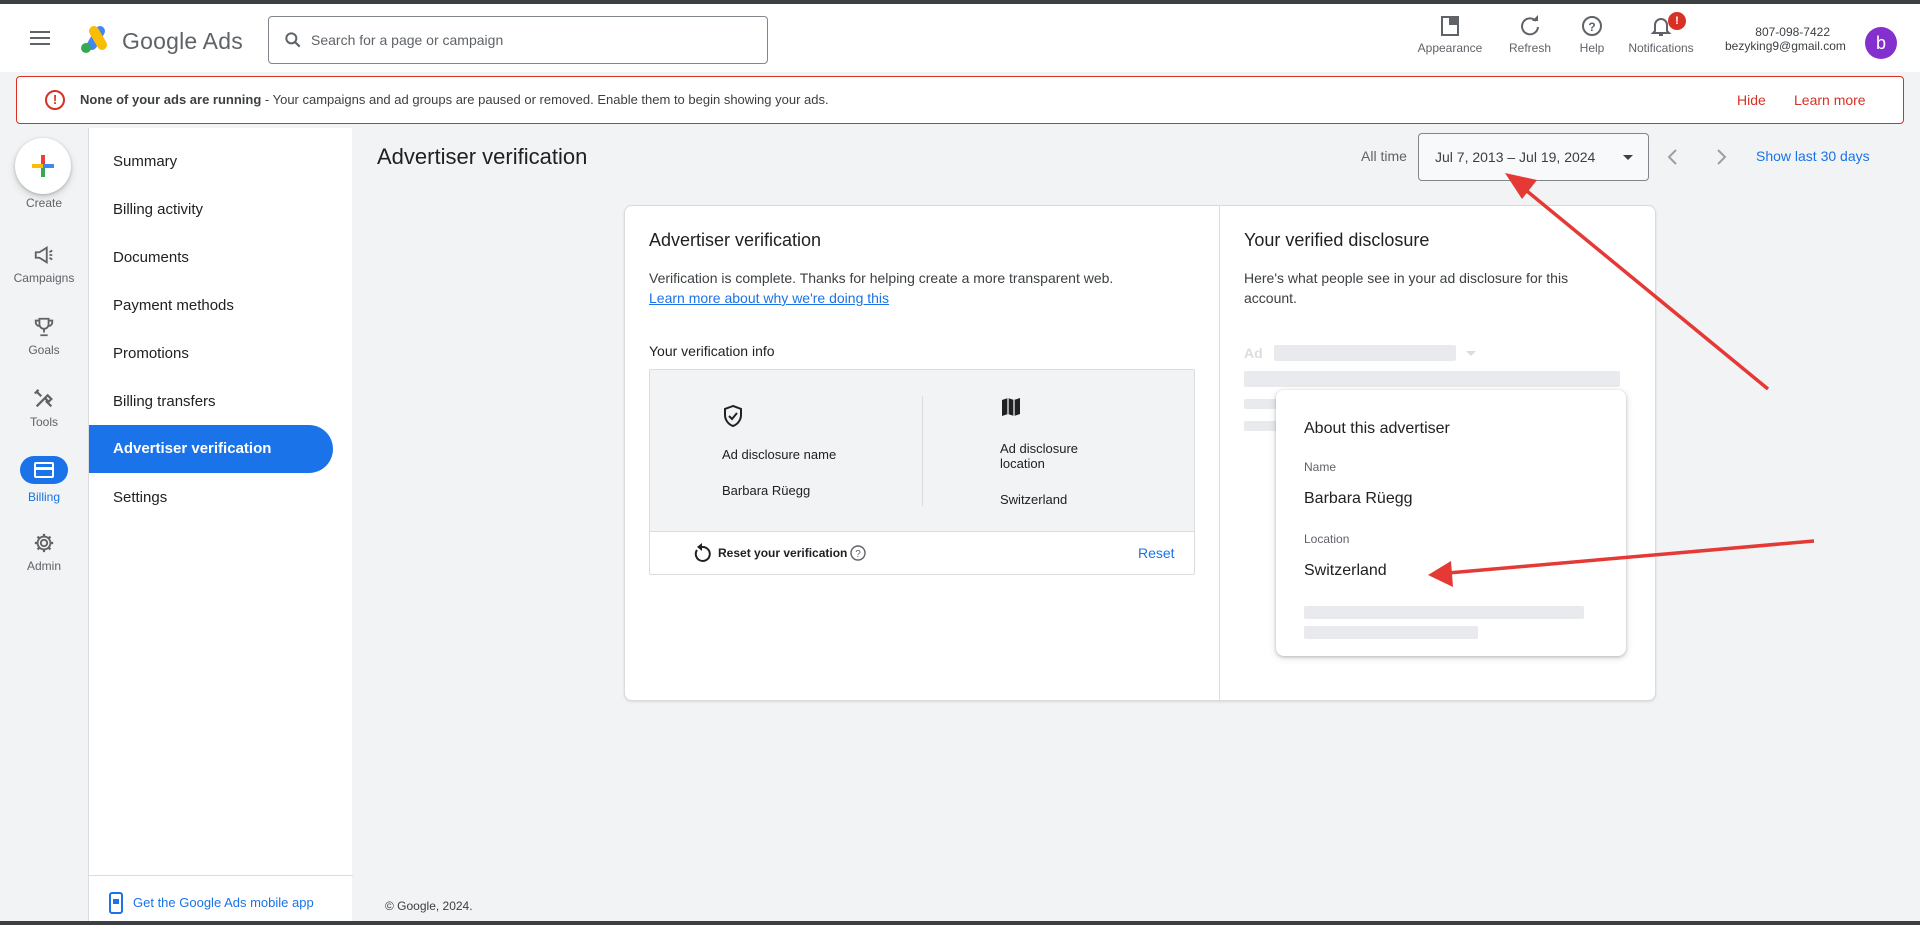 The image size is (1920, 925). Describe the element at coordinates (293, 40) in the screenshot. I see `search-icon` at that location.